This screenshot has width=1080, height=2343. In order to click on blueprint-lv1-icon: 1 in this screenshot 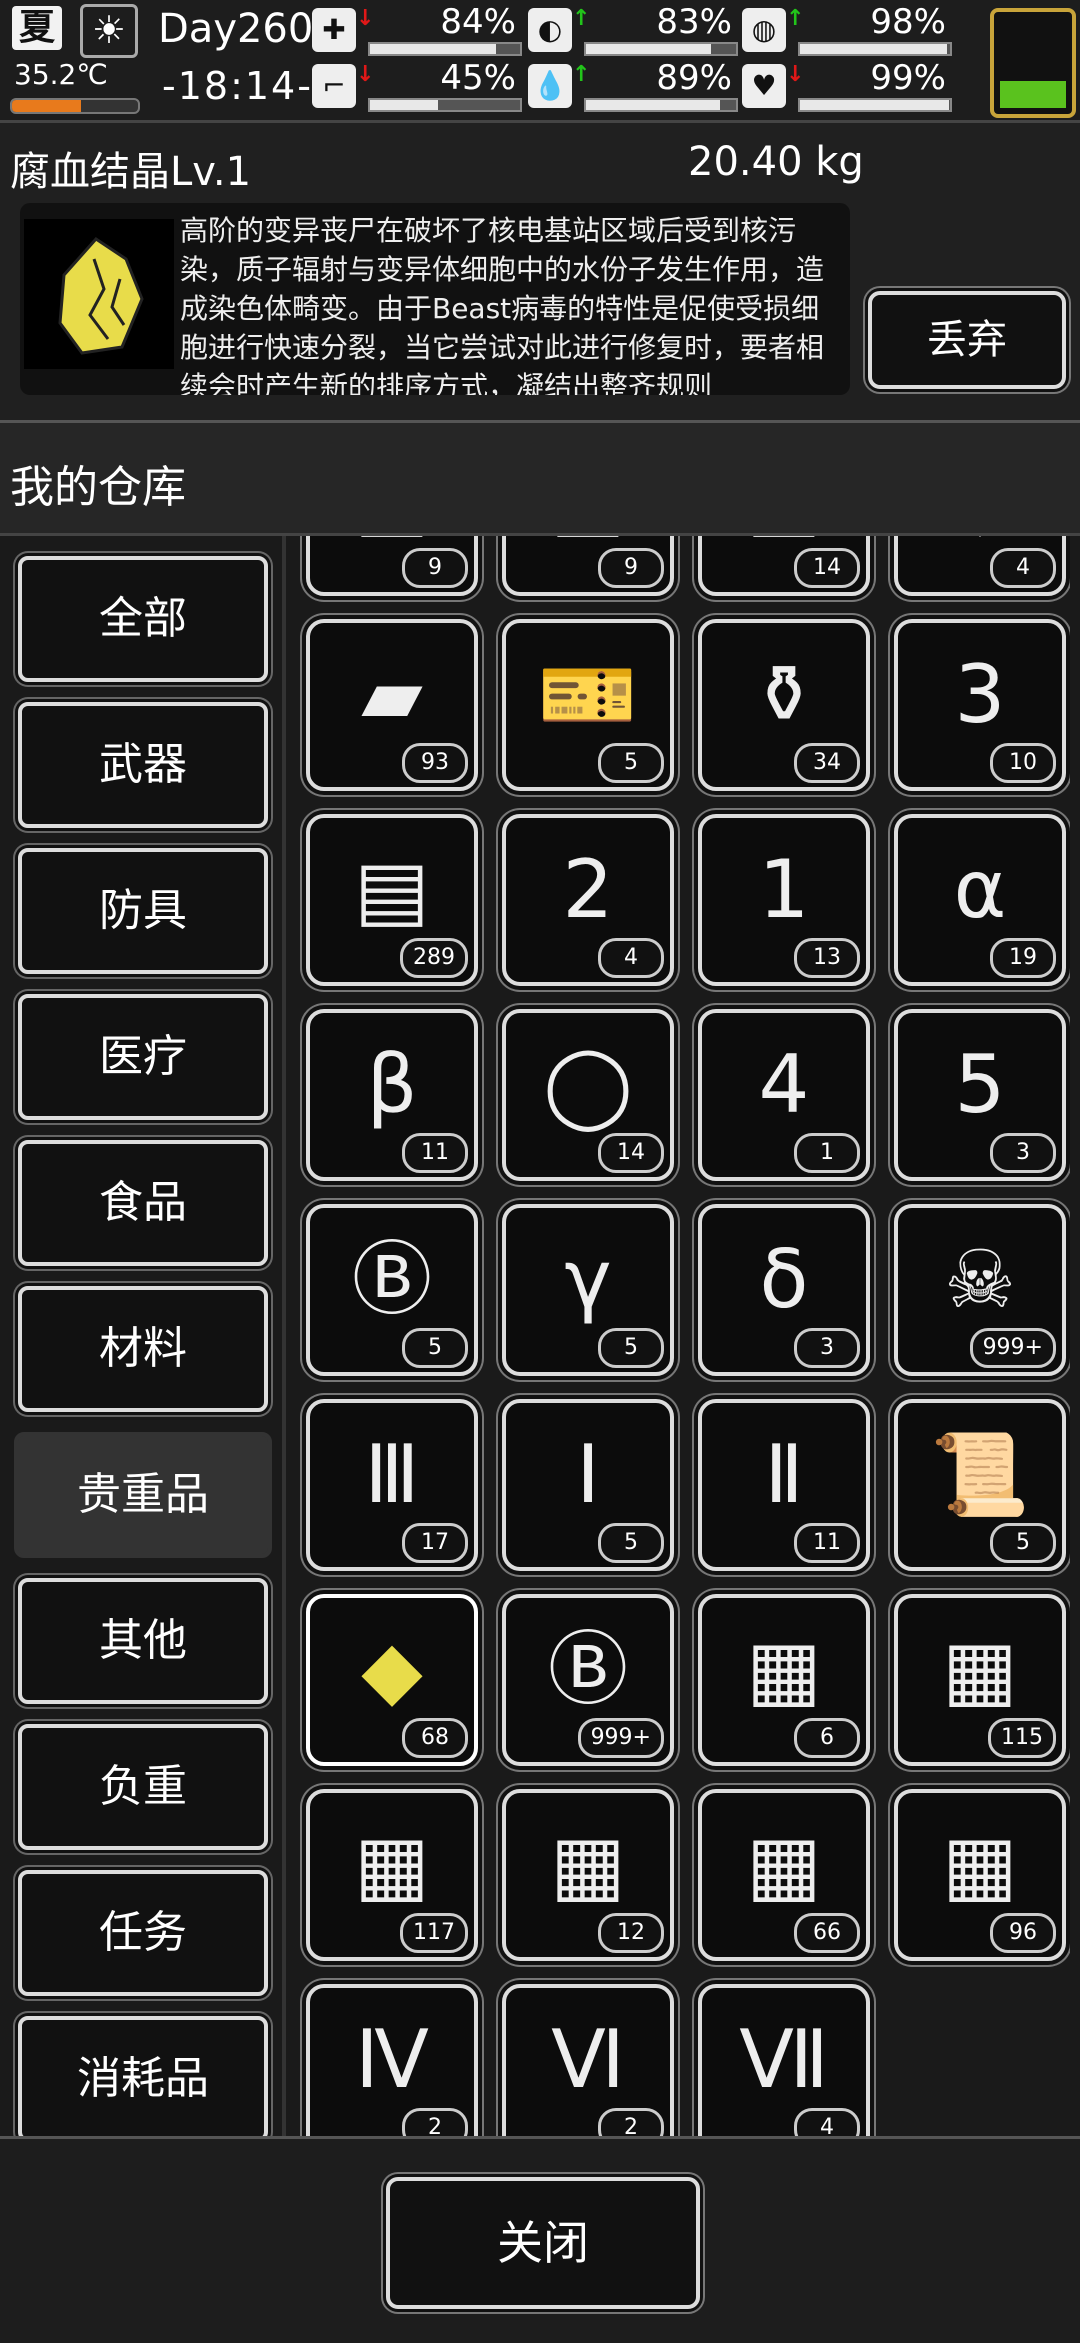, I will do `click(784, 889)`.